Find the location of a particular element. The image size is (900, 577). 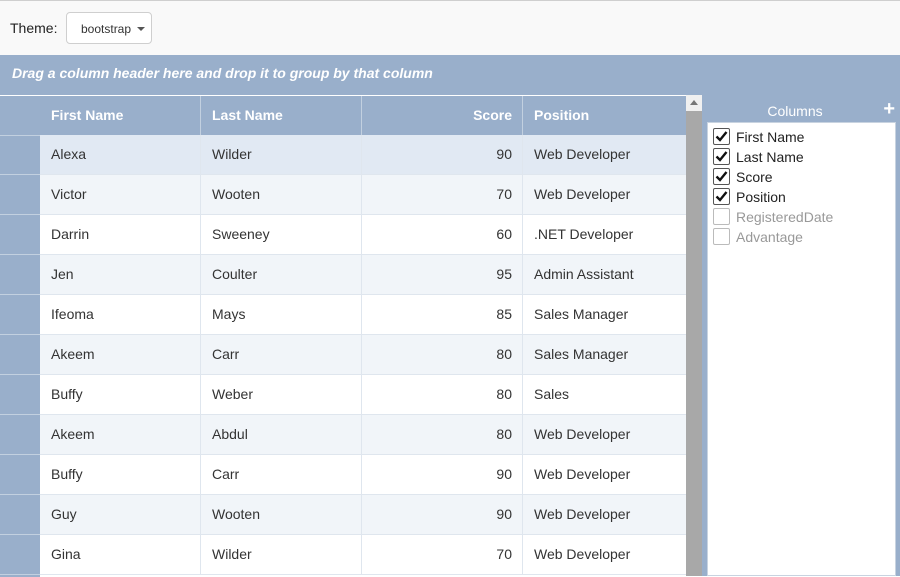

vertical-scrollbar is located at coordinates (694, 335).